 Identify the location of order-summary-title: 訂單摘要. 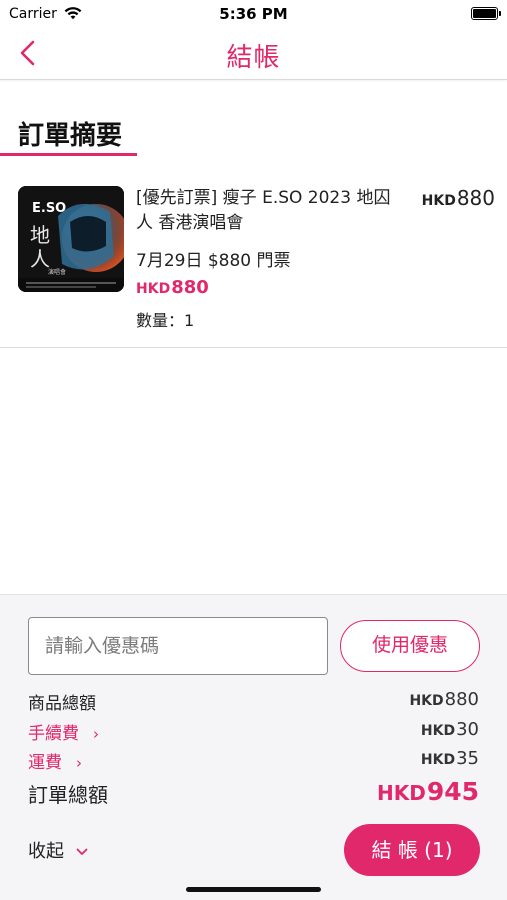
(70, 136).